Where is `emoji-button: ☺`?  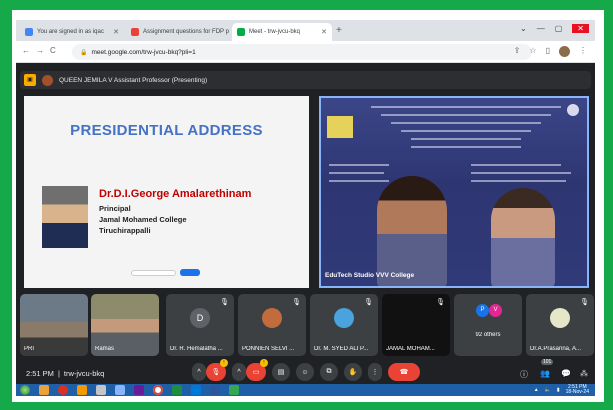 emoji-button: ☺ is located at coordinates (305, 372).